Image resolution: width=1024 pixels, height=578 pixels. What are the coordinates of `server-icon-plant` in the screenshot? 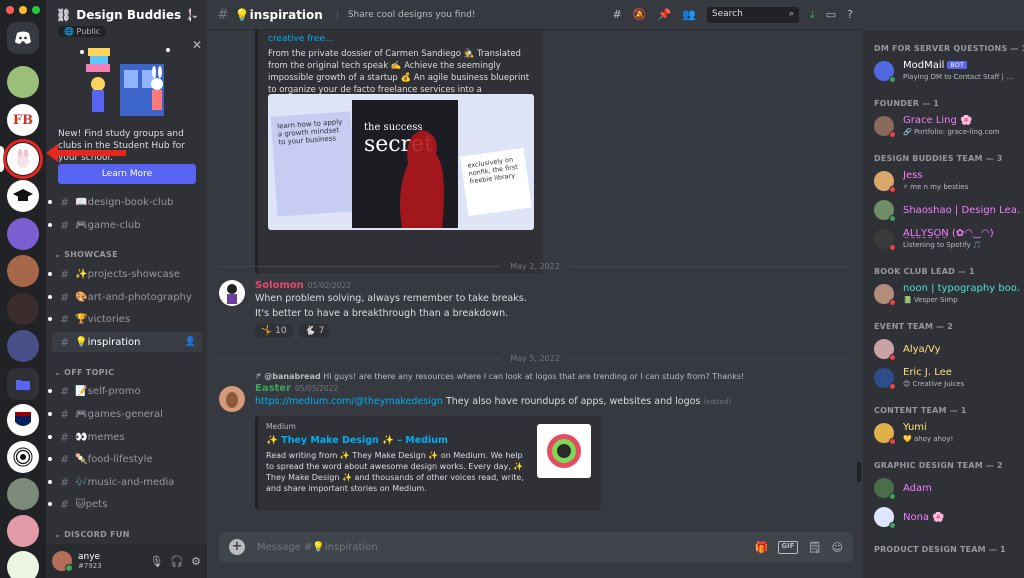 It's located at (23, 82).